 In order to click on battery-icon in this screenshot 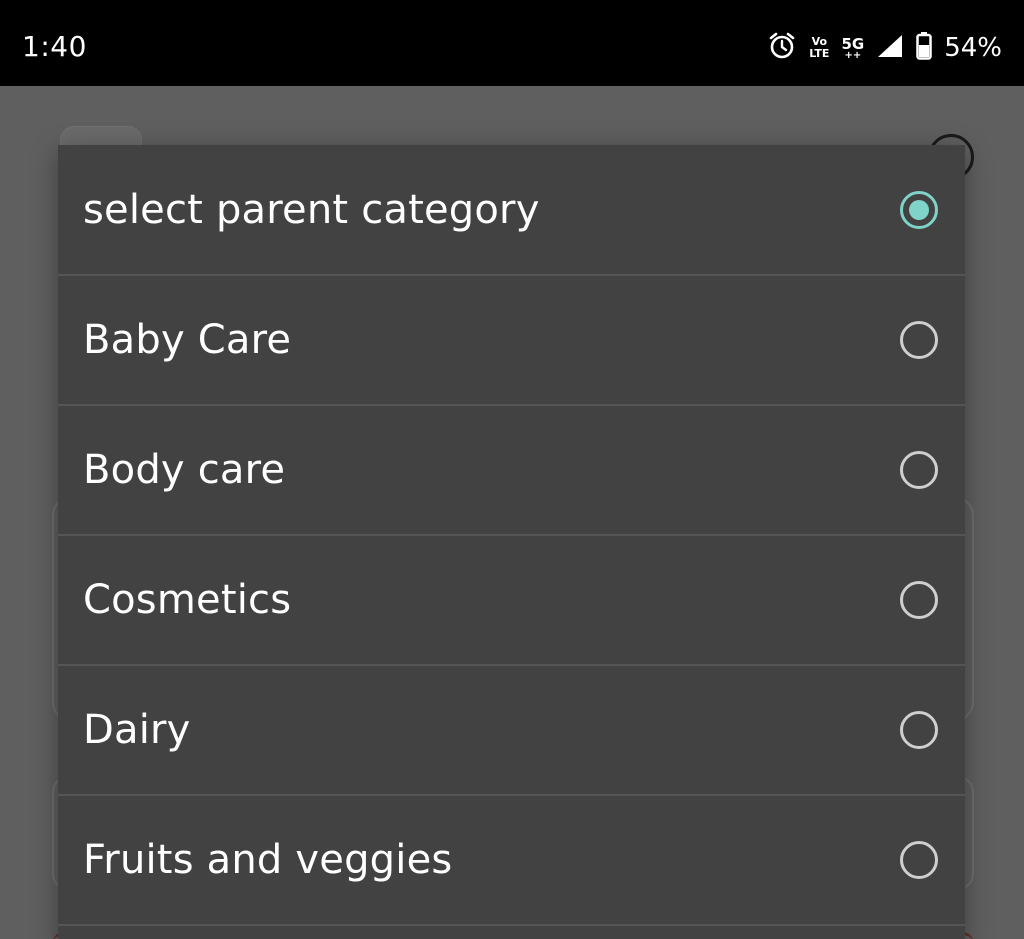, I will do `click(924, 48)`.